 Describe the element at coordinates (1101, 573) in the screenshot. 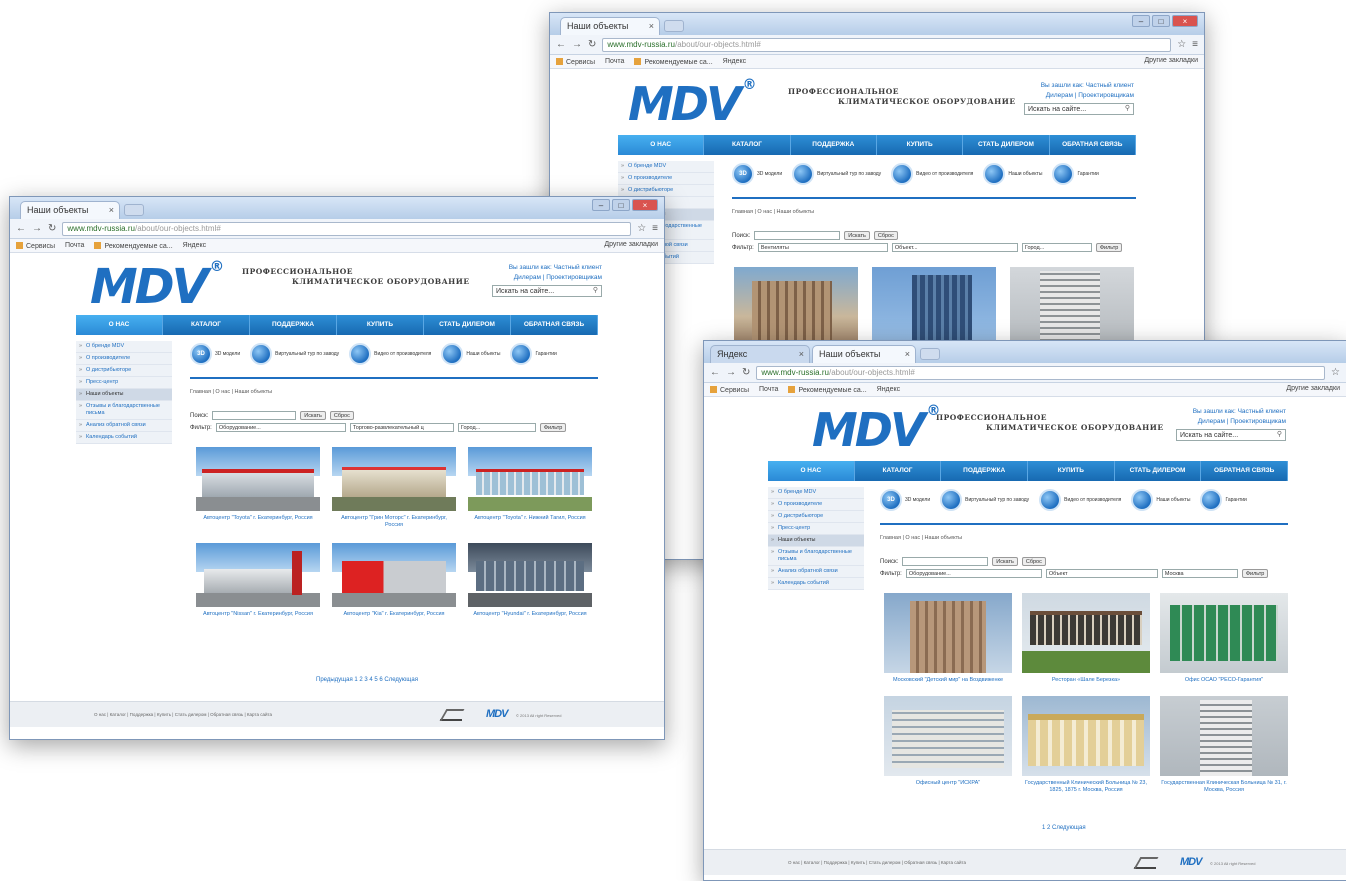

I see `object-select: Объект` at that location.